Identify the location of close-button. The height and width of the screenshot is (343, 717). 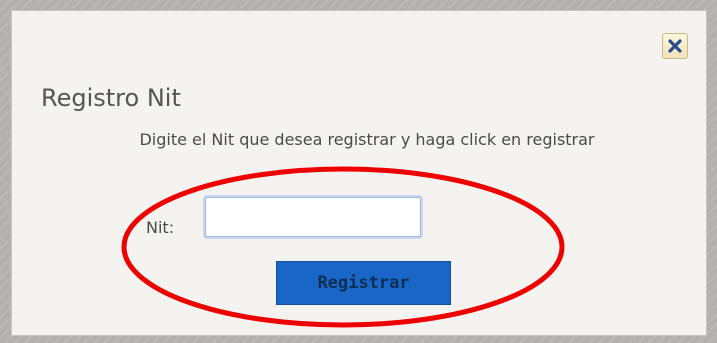
(675, 46).